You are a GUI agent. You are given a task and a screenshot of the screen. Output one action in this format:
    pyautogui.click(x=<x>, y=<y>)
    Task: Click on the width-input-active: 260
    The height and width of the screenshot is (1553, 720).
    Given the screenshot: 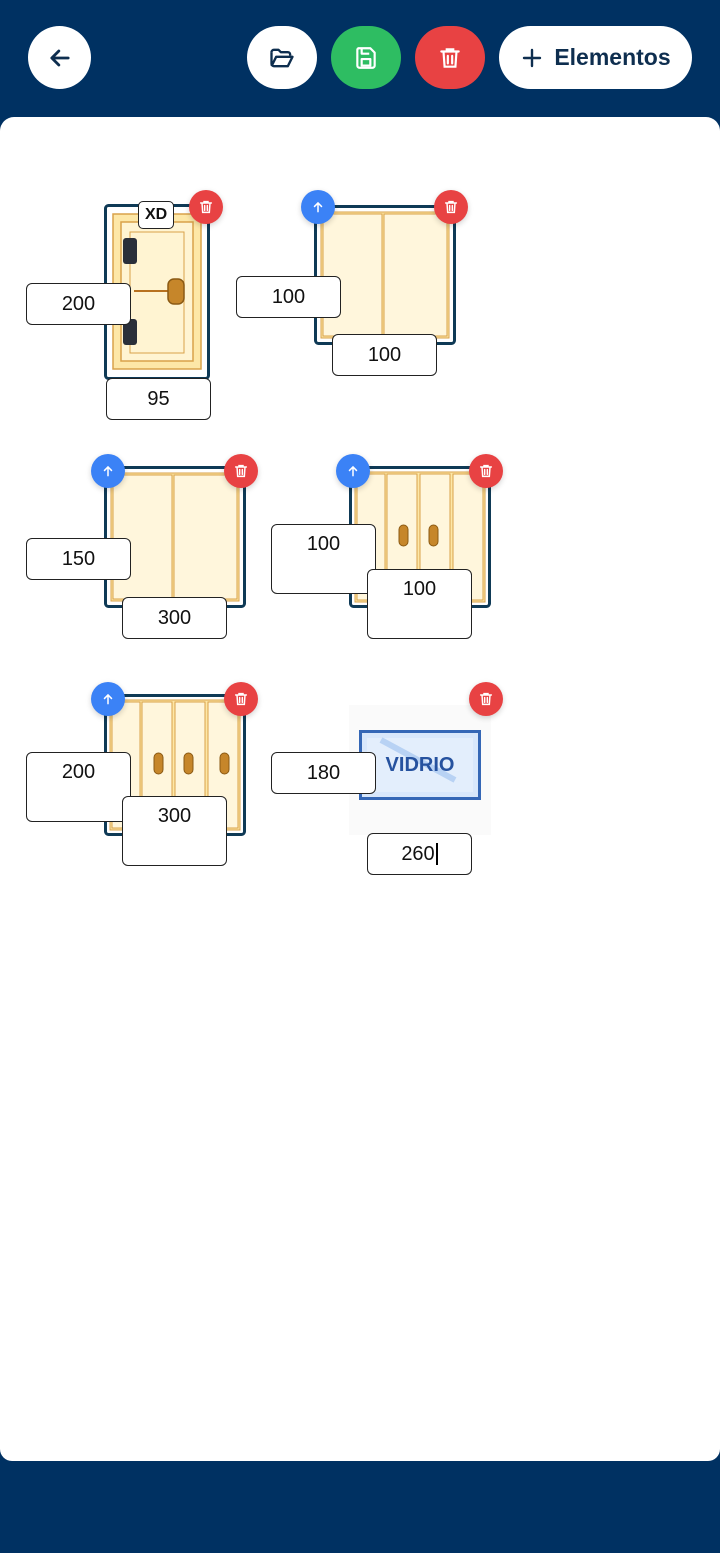 What is the action you would take?
    pyautogui.click(x=419, y=854)
    